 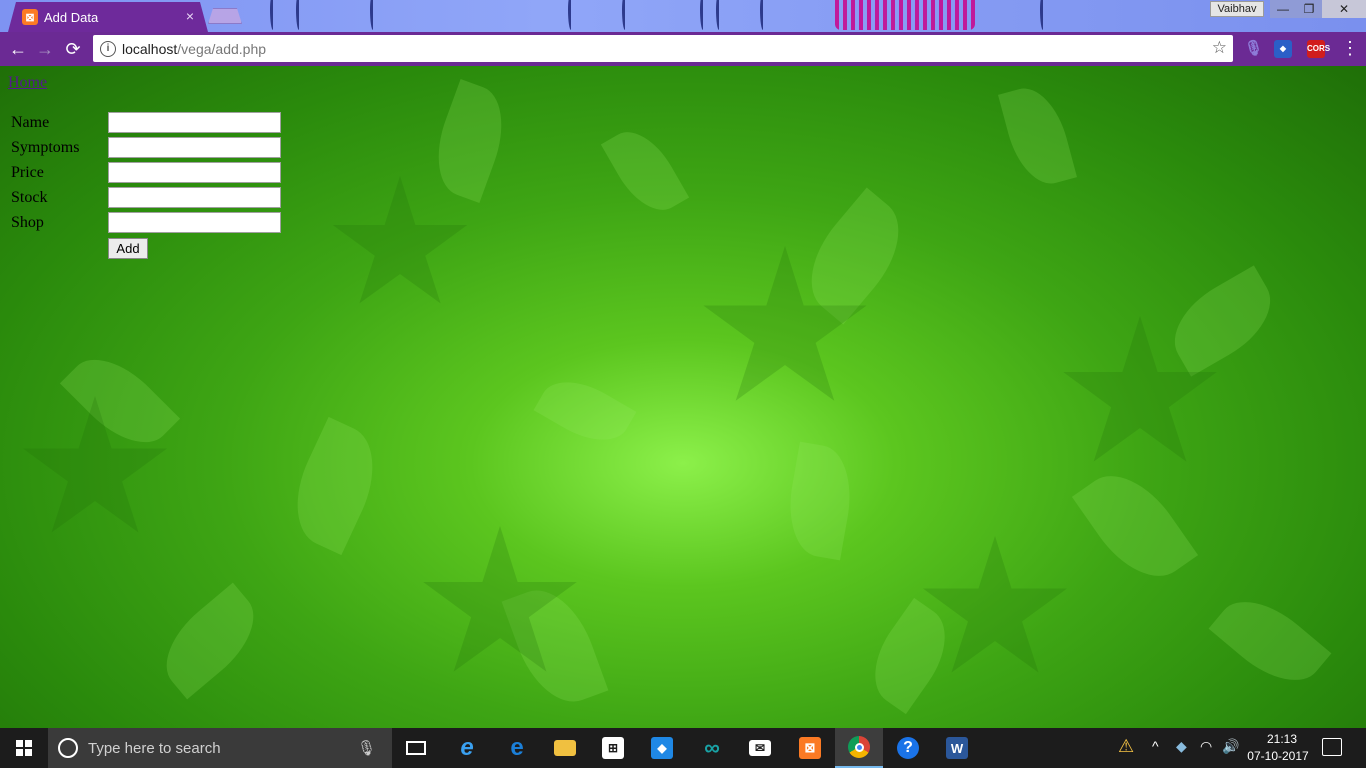 What do you see at coordinates (190, 16) in the screenshot?
I see `tab-close-icon: ×` at bounding box center [190, 16].